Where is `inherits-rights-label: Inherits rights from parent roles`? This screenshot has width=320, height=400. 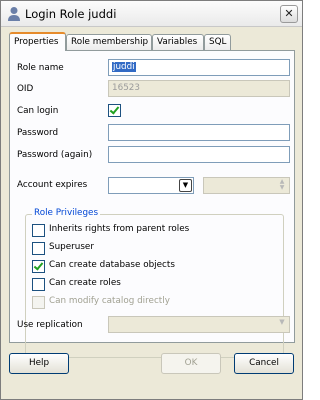
inherits-rights-label: Inherits rights from parent roles is located at coordinates (119, 229).